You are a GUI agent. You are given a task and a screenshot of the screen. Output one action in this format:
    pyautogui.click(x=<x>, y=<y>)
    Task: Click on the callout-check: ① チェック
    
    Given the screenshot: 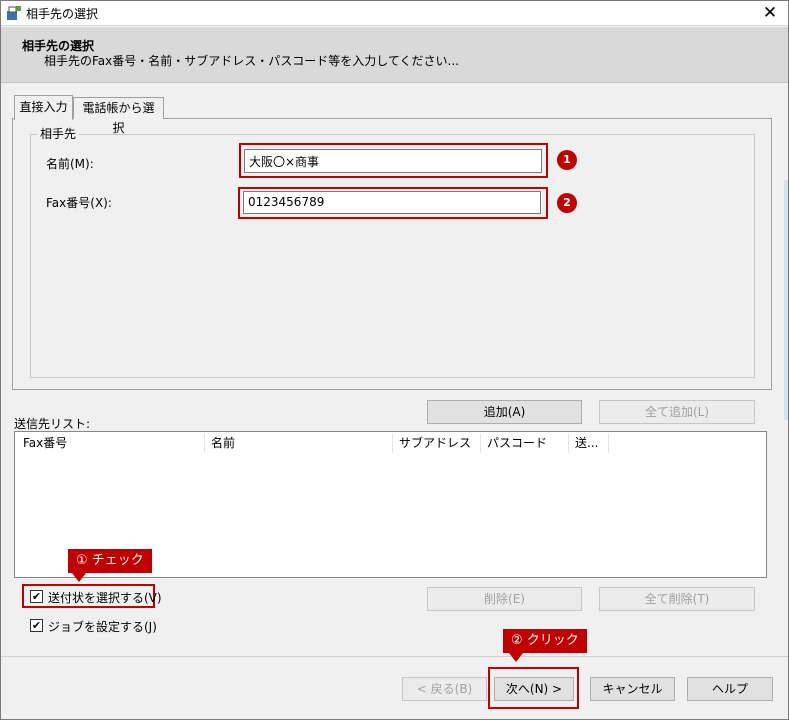 What is the action you would take?
    pyautogui.click(x=110, y=561)
    